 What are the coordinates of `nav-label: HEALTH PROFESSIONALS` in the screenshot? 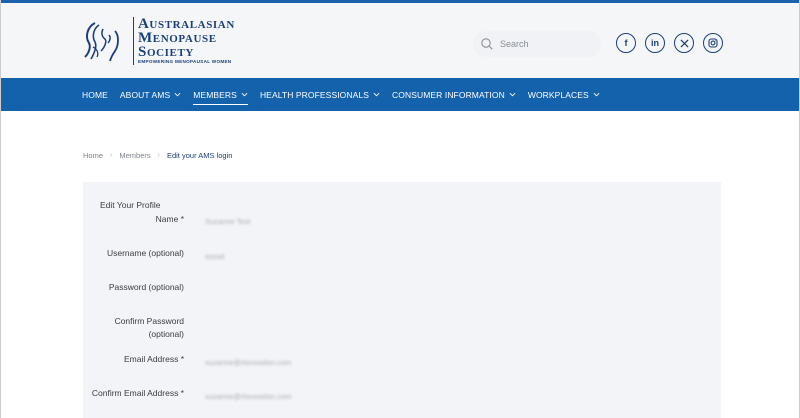 It's located at (314, 94).